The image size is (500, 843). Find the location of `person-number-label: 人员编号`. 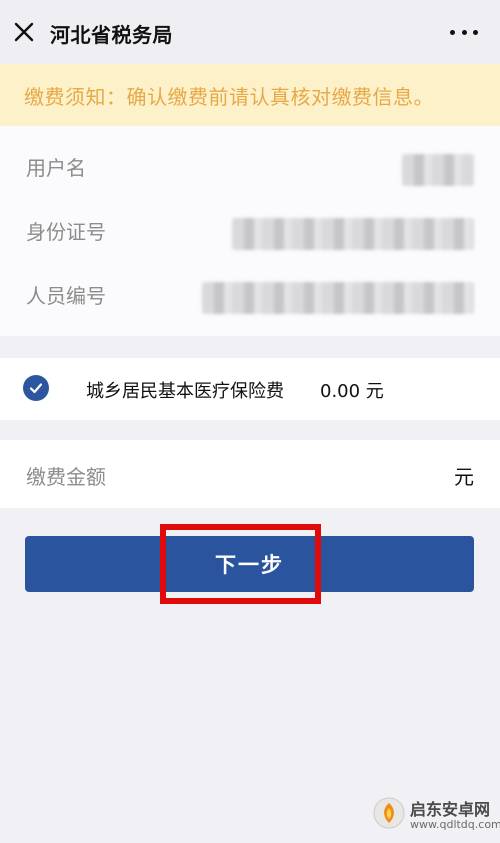

person-number-label: 人员编号 is located at coordinates (66, 296).